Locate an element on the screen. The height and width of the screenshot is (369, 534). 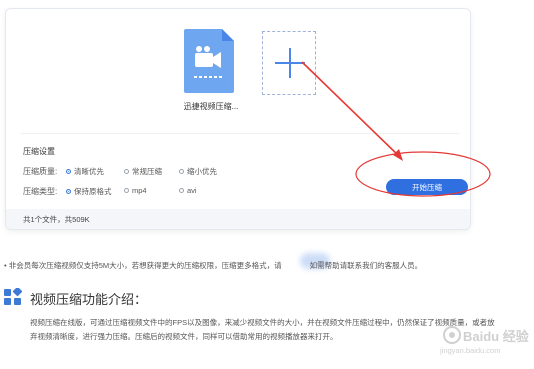
format-label: 压缩类型: is located at coordinates (40, 191).